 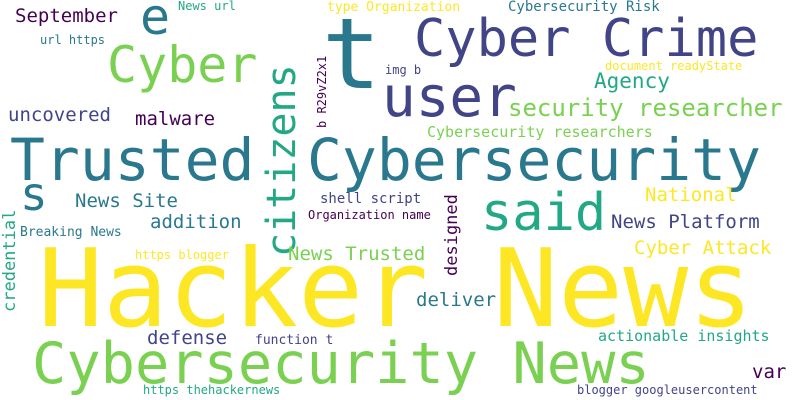 I want to click on word-function-t: function t, so click(x=294, y=340).